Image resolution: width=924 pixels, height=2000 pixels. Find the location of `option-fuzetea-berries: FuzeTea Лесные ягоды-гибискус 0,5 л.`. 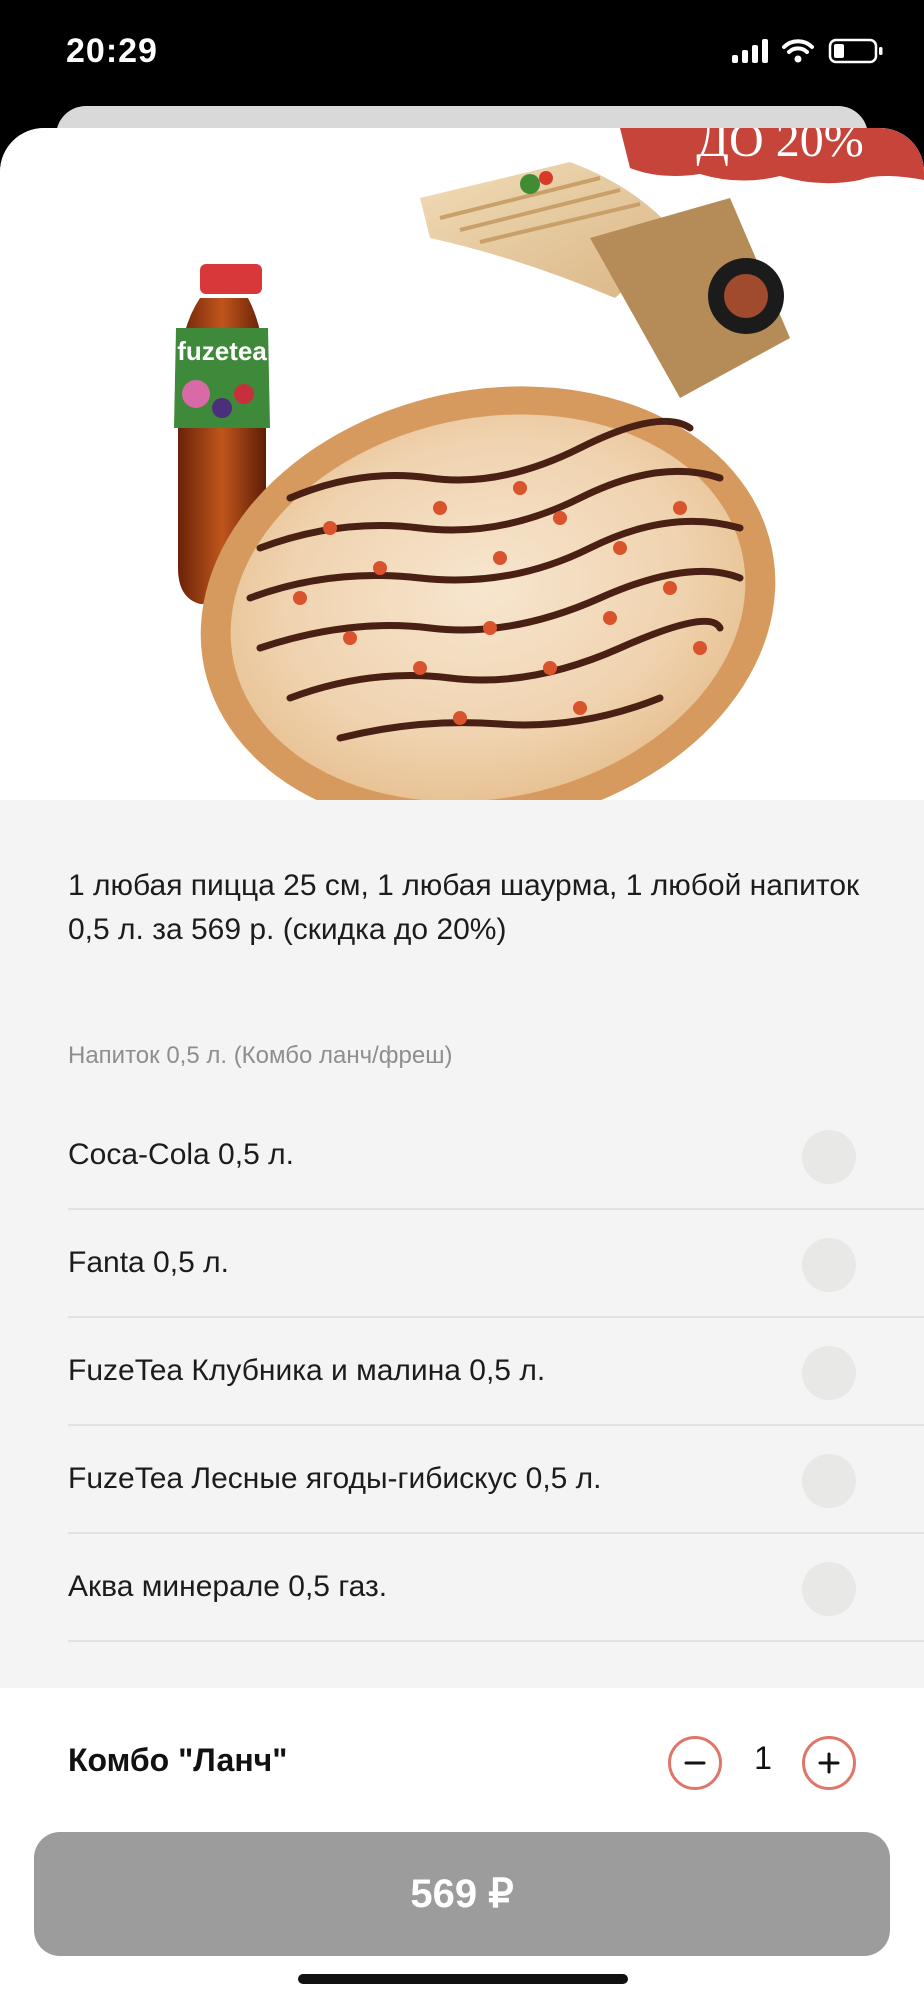

option-fuzetea-berries: FuzeTea Лесные ягоды-гибискус 0,5 л. is located at coordinates (496, 1480).